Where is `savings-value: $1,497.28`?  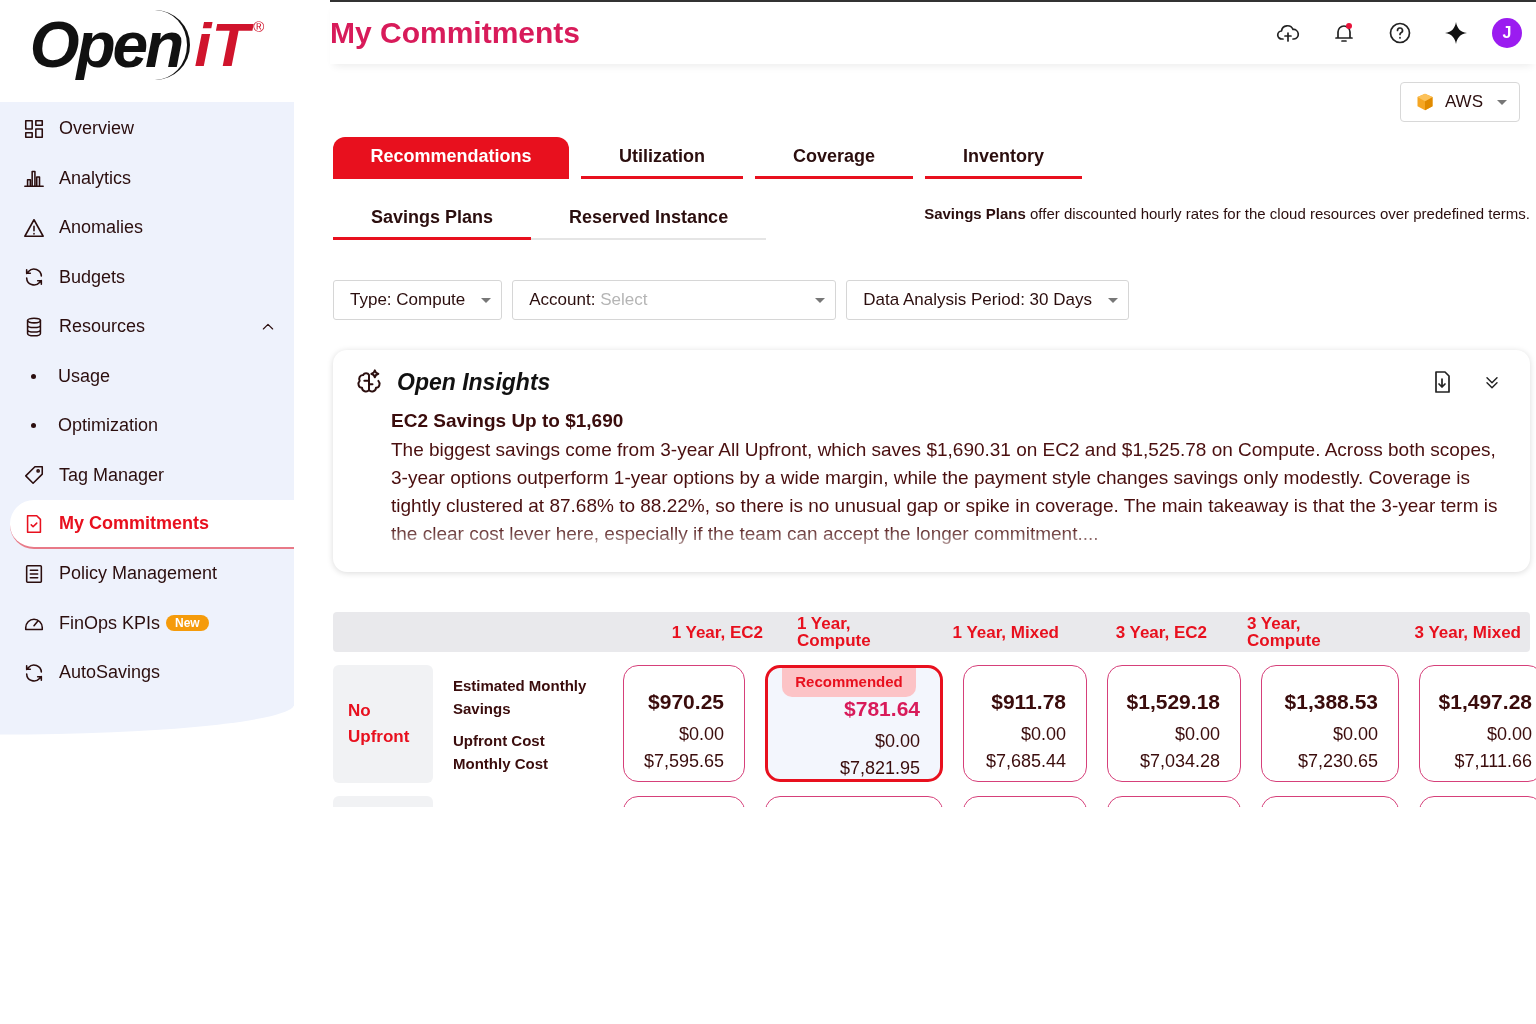
savings-value: $1,497.28 is located at coordinates (1485, 702).